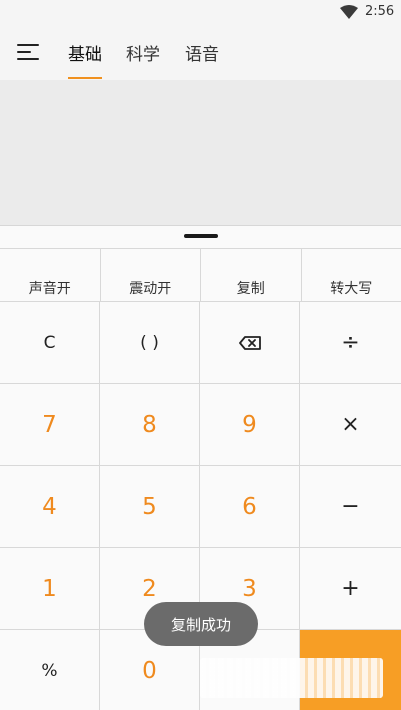  I want to click on backspace-button, so click(250, 343).